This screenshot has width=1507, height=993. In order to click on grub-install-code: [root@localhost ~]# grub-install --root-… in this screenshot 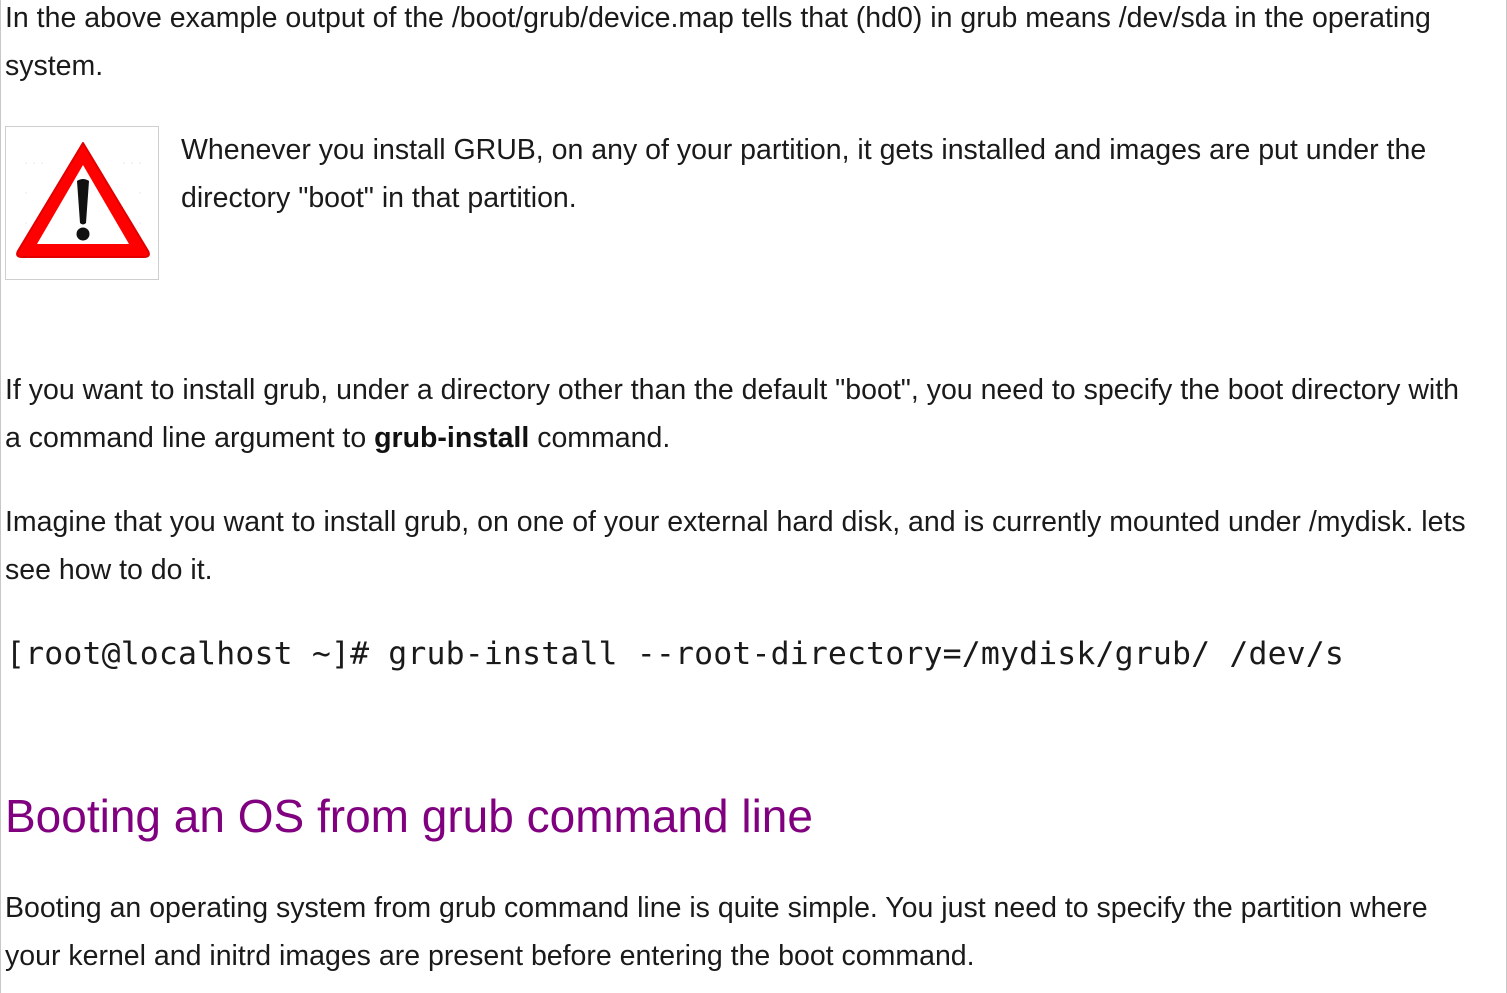, I will do `click(675, 654)`.